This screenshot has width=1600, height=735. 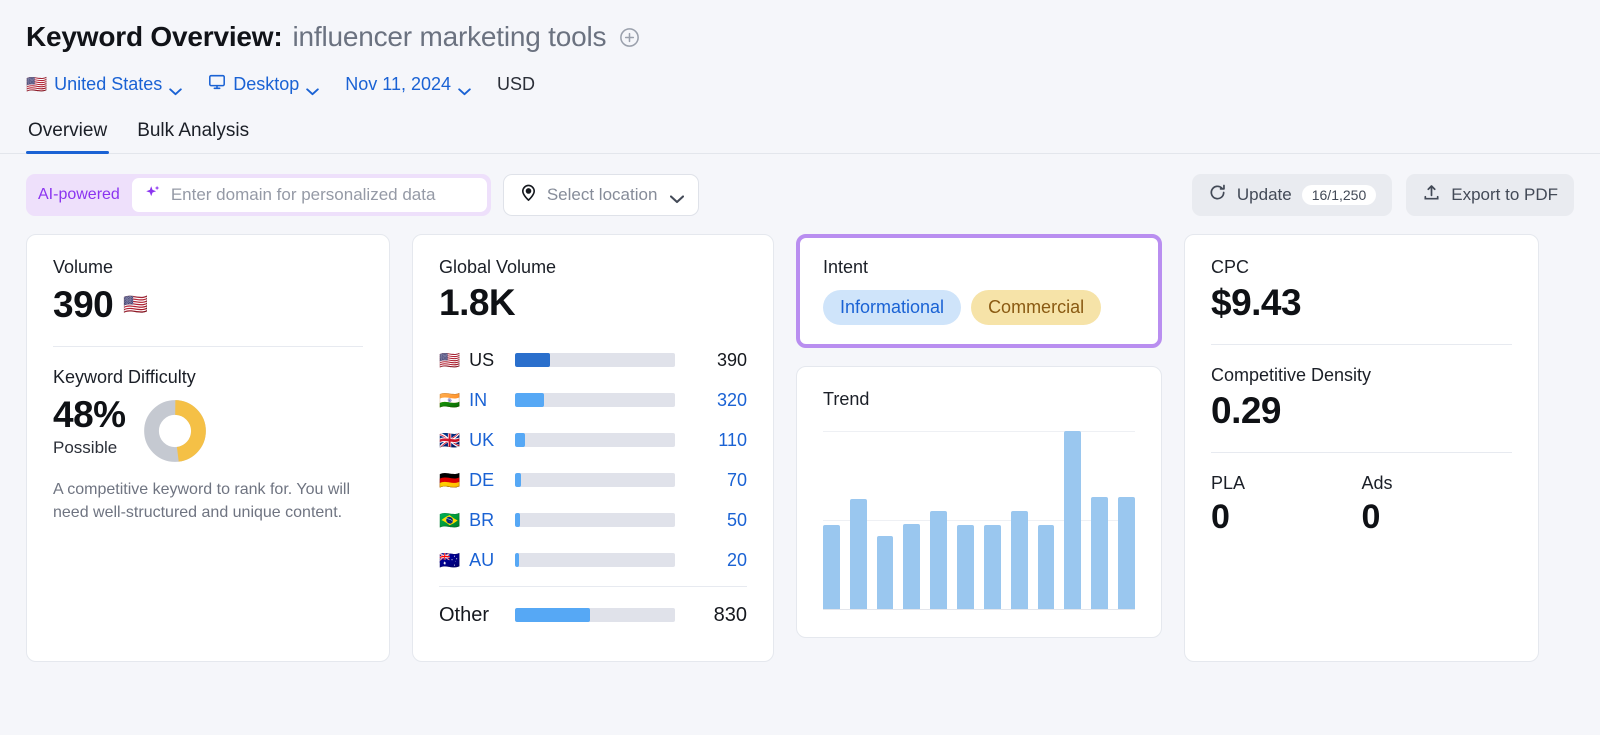 What do you see at coordinates (477, 560) in the screenshot?
I see `country-cell: 🇦🇺 AU` at bounding box center [477, 560].